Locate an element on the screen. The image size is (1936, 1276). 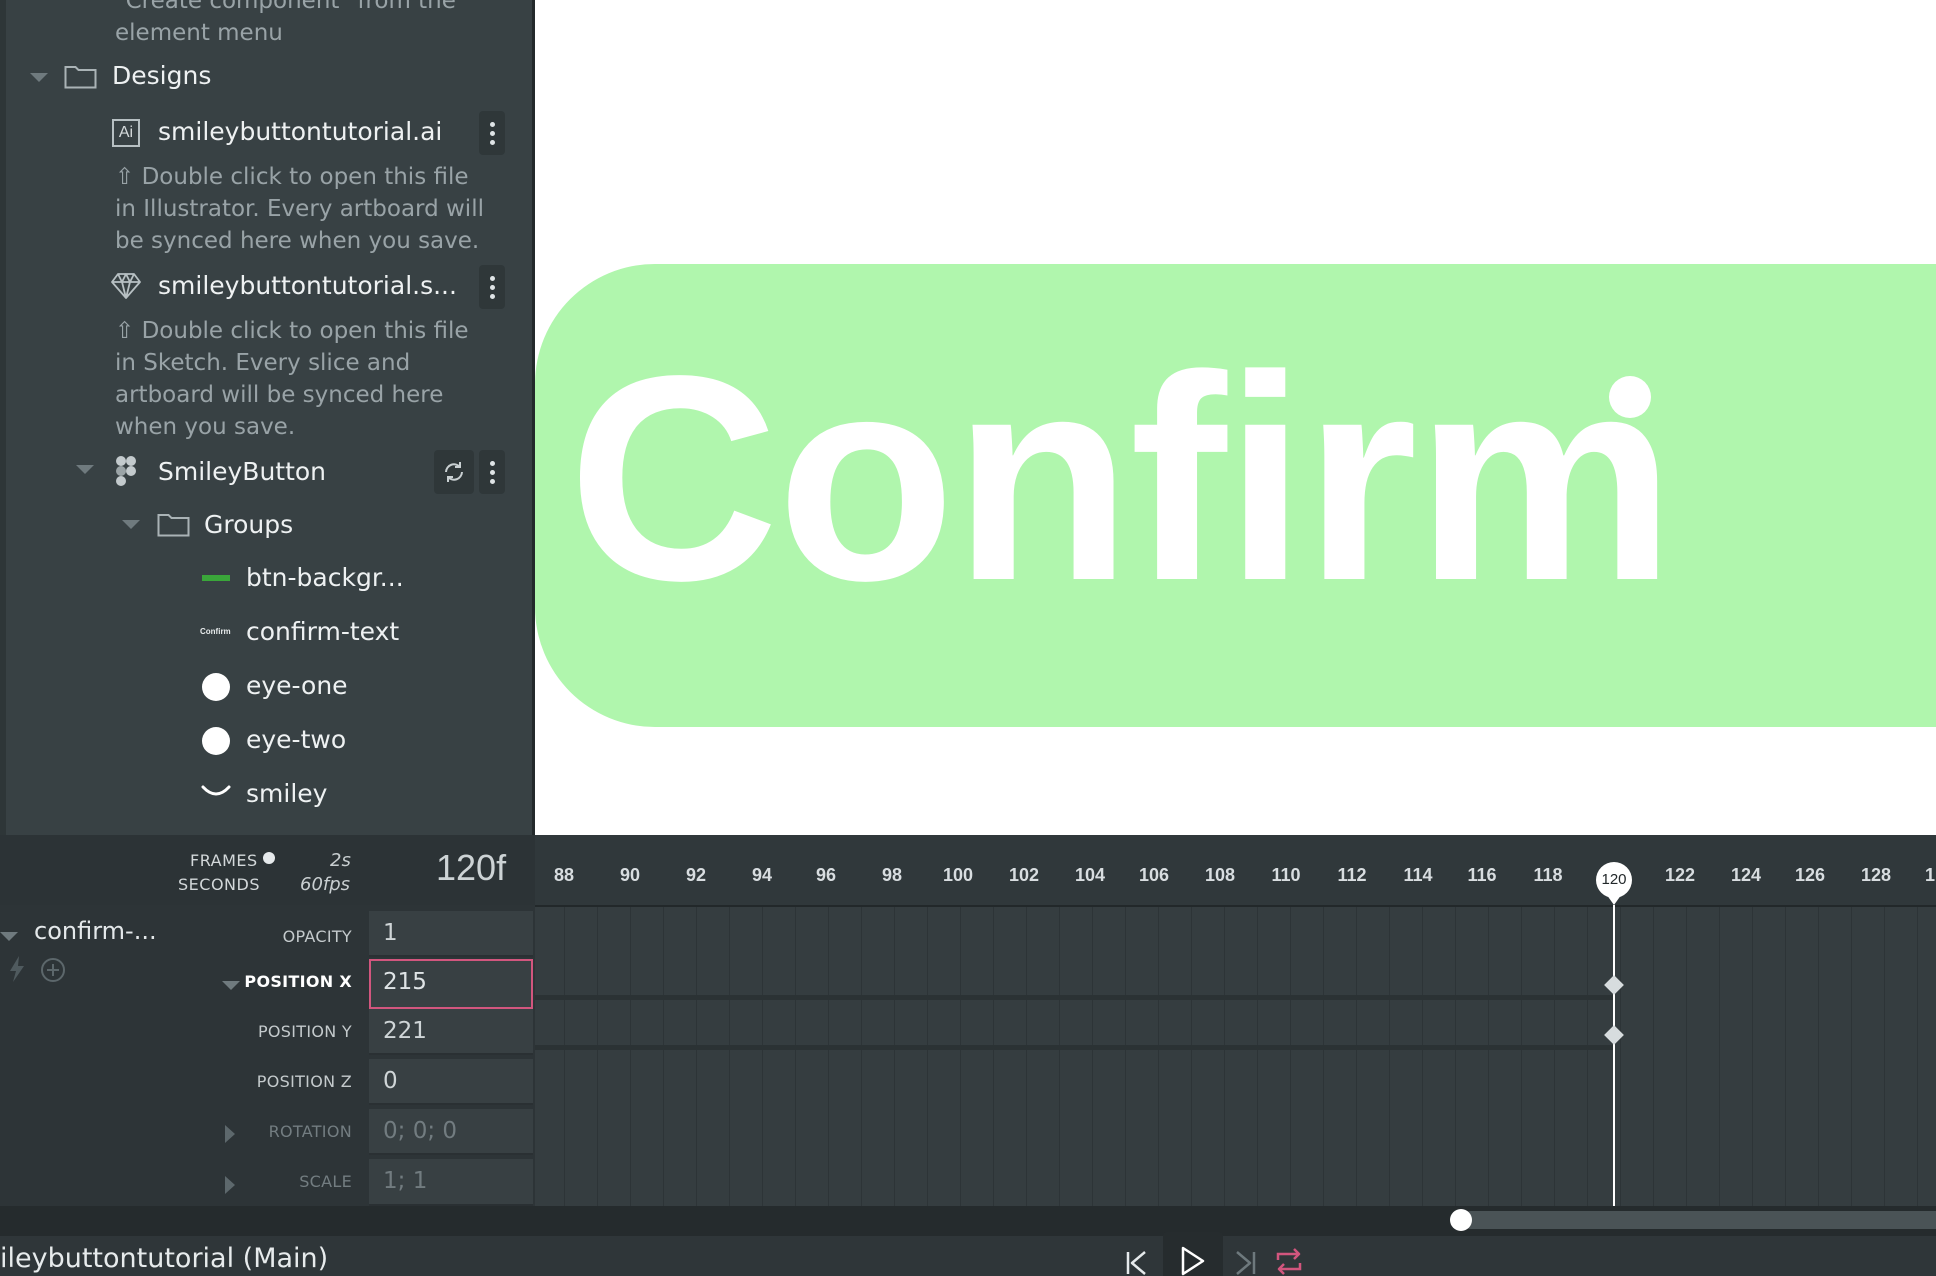
tick-label: 122 is located at coordinates (1680, 875).